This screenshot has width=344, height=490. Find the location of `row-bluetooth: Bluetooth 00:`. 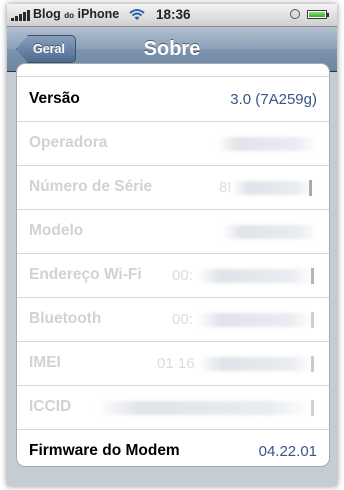

row-bluetooth: Bluetooth 00: is located at coordinates (173, 320).